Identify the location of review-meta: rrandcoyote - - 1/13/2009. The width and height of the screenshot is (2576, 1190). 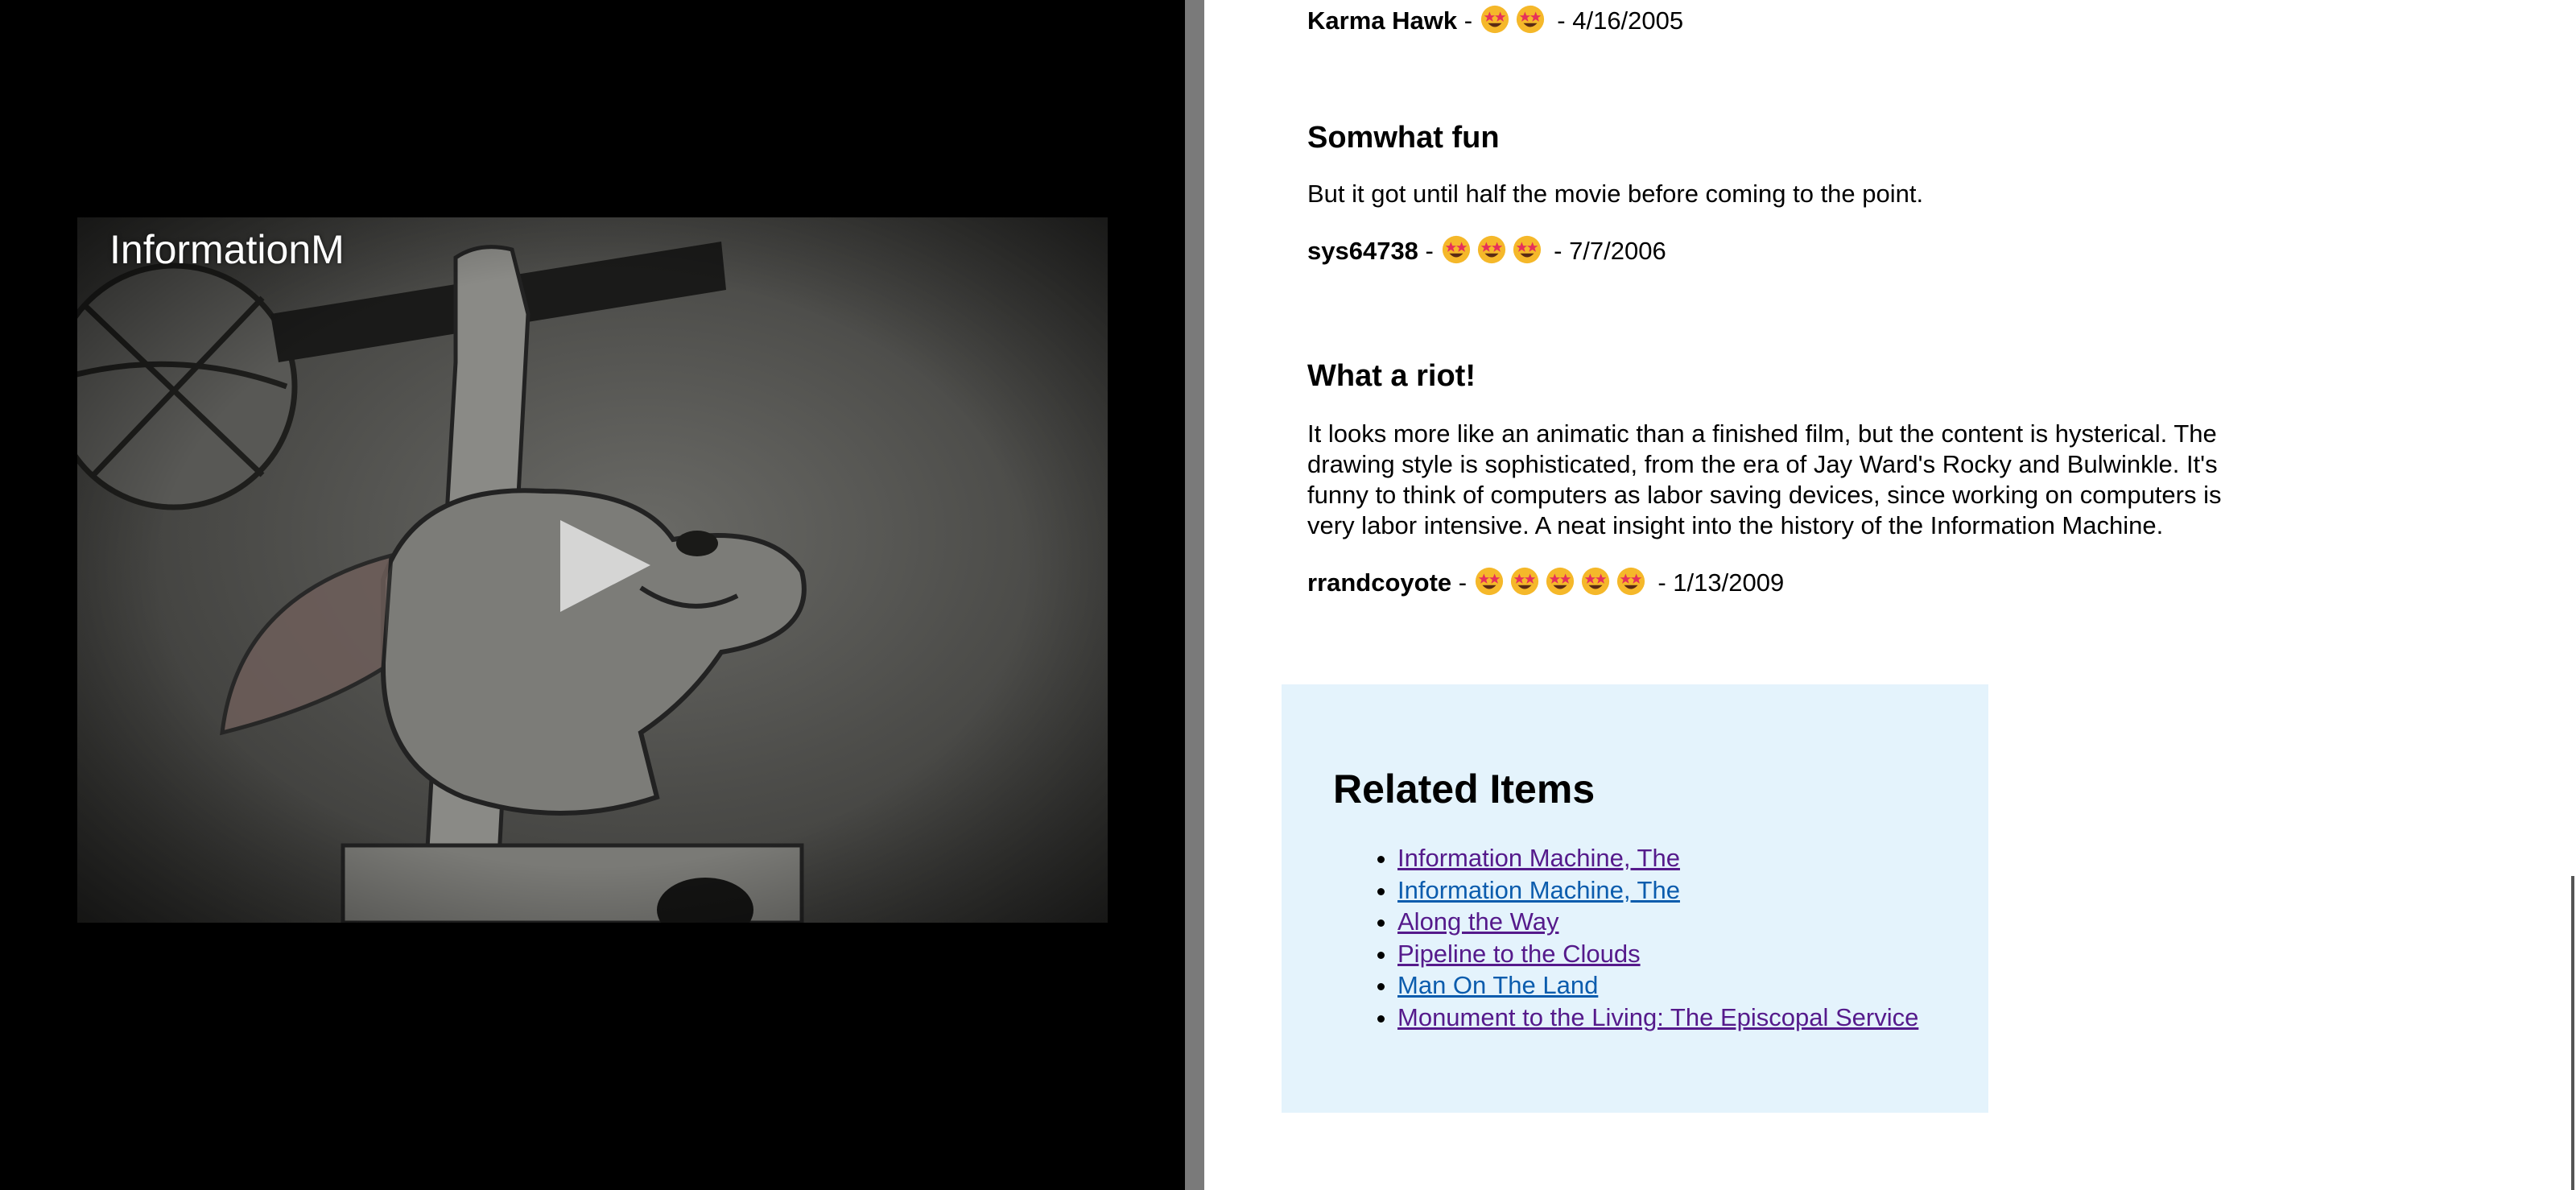
(1790, 583).